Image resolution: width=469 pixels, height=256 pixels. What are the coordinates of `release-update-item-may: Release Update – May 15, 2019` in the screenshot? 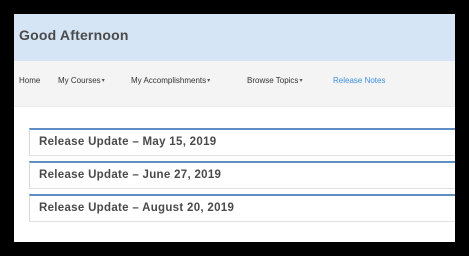 It's located at (242, 142).